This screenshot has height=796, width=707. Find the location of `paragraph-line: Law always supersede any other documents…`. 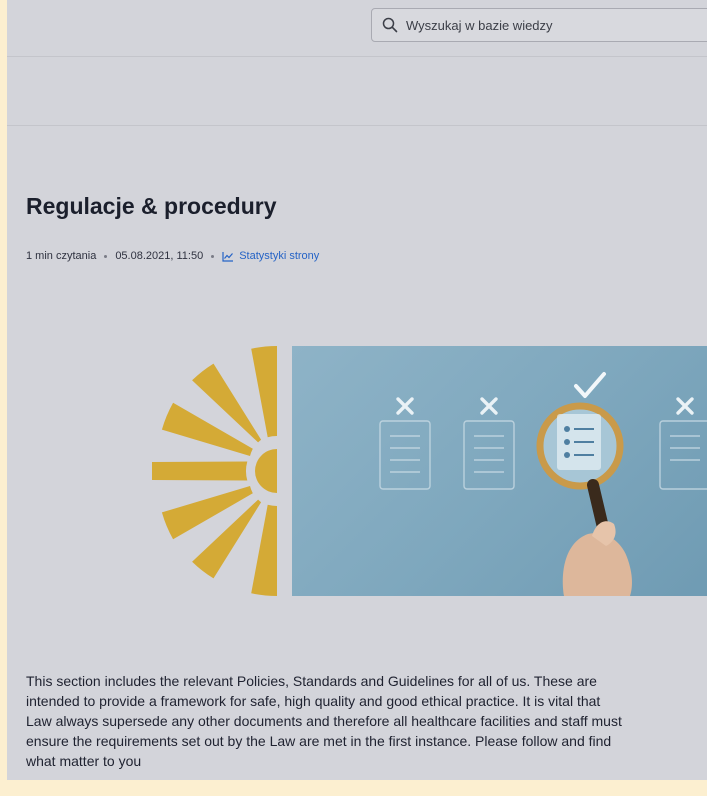

paragraph-line: Law always supersede any other documents… is located at coordinates (324, 721).